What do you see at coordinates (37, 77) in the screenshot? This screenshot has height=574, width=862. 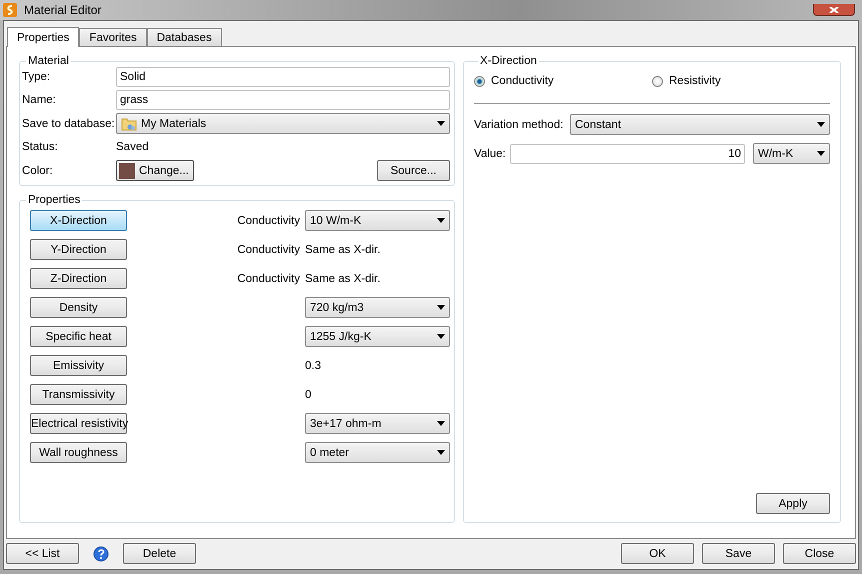 I see `field-label: Type:` at bounding box center [37, 77].